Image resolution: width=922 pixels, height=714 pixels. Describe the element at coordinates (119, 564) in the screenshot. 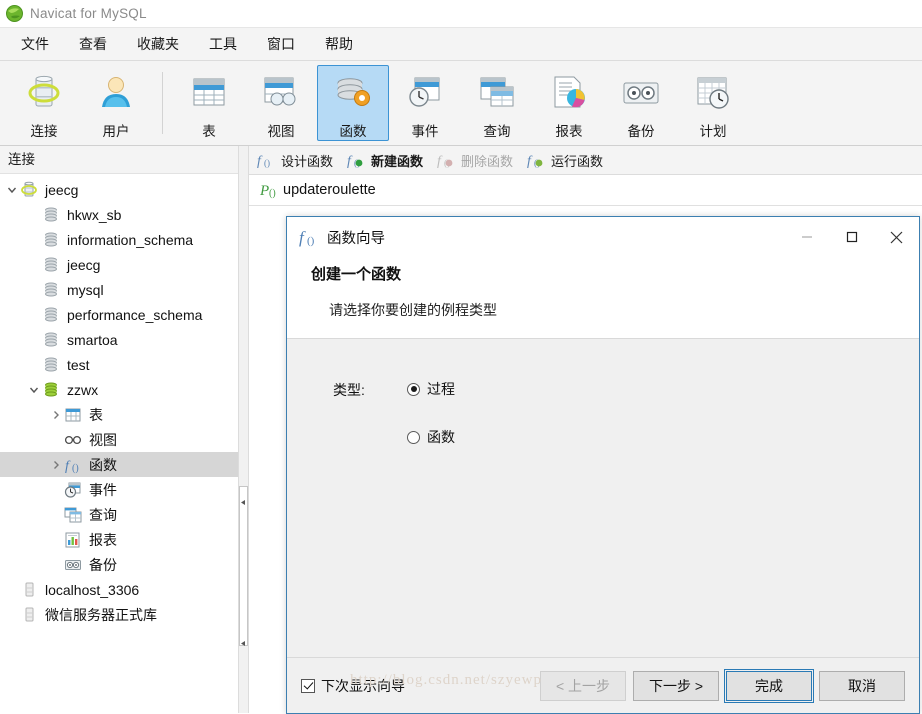

I see `tree-item: 备份` at that location.